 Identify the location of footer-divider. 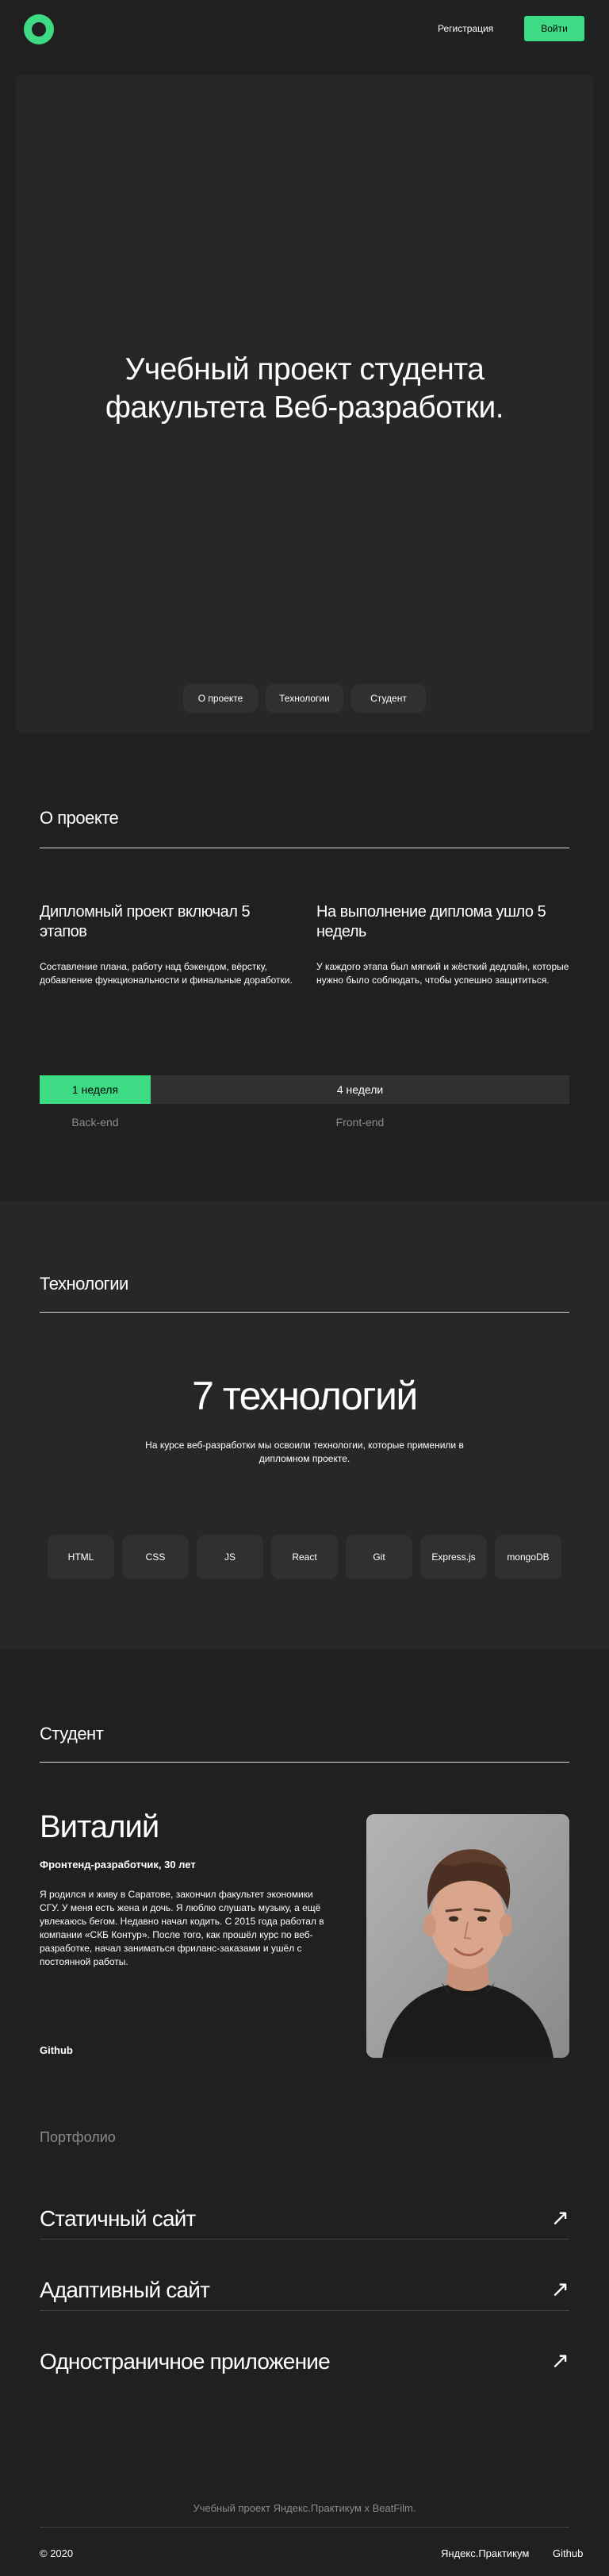
(304, 2527).